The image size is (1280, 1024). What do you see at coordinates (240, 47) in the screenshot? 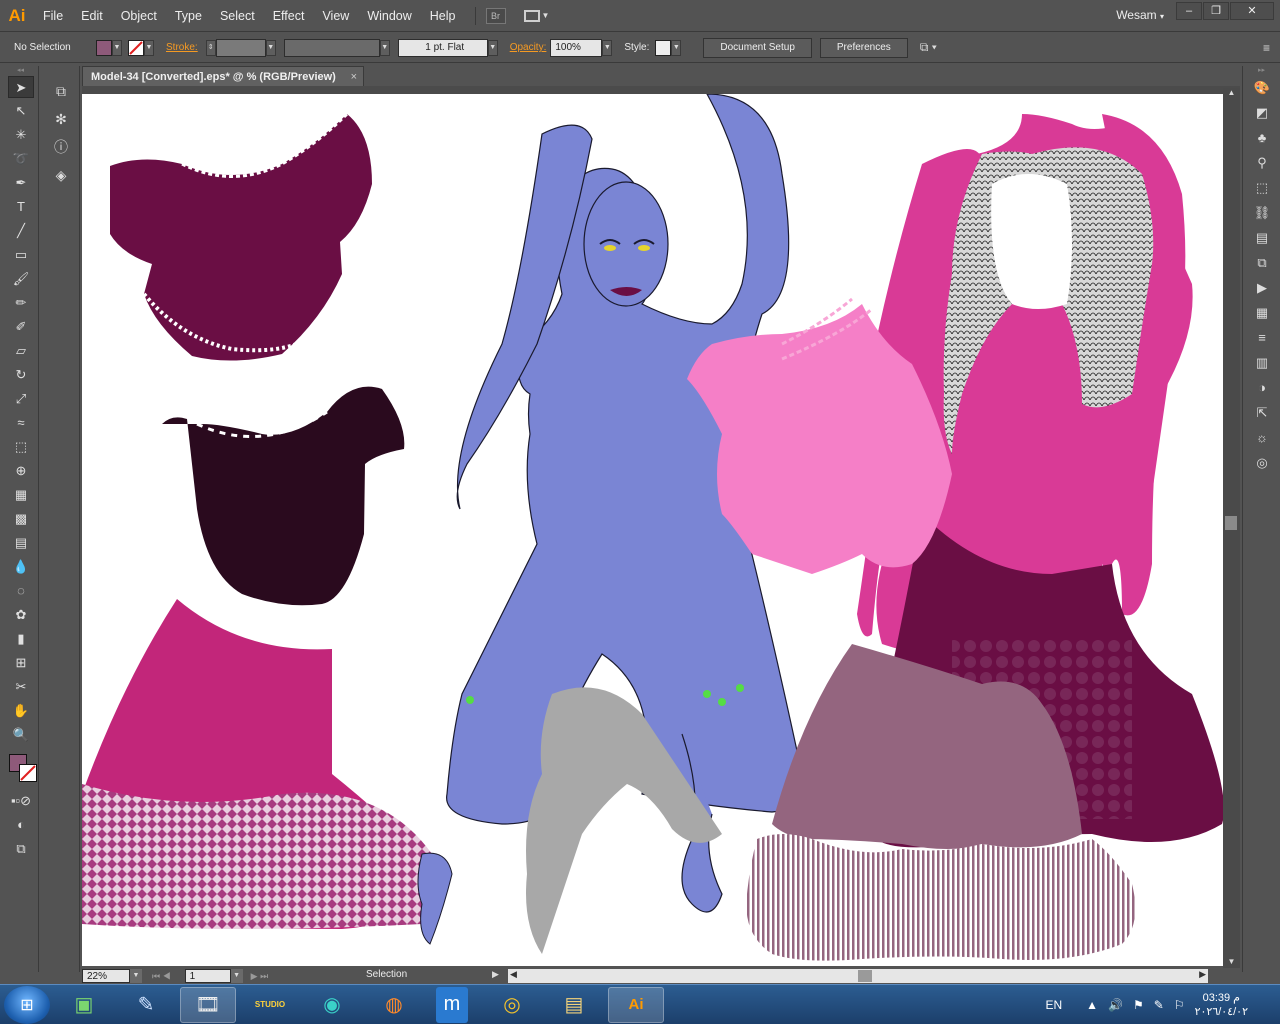
I see `stroke-weight-field` at bounding box center [240, 47].